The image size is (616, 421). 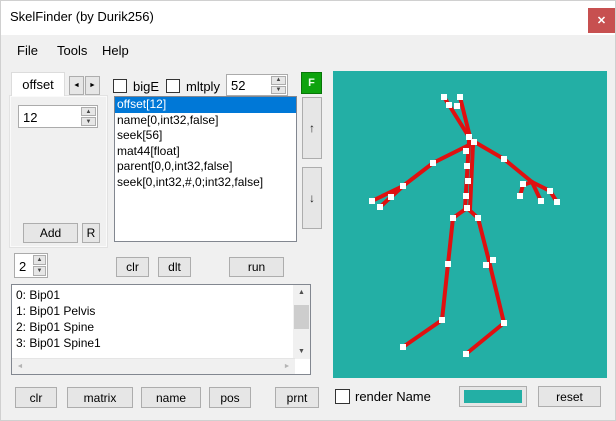 I want to click on field-list-item: mat44[float], so click(x=205, y=152).